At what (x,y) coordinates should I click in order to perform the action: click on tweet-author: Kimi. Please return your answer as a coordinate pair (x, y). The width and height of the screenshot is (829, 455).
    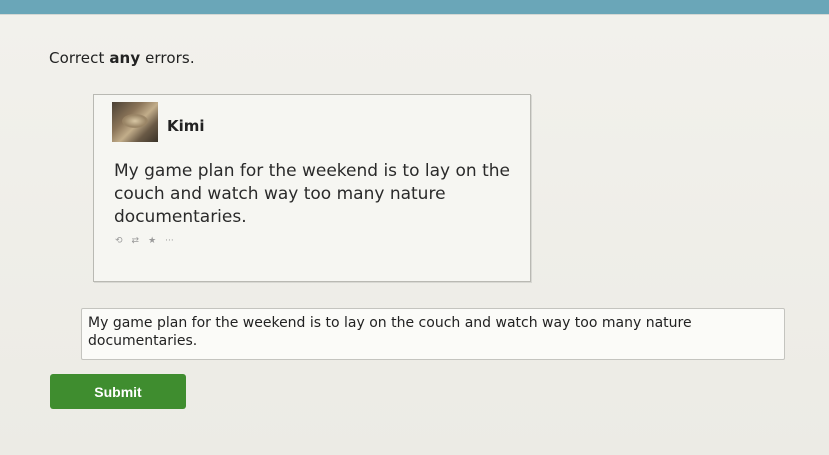
    Looking at the image, I should click on (186, 126).